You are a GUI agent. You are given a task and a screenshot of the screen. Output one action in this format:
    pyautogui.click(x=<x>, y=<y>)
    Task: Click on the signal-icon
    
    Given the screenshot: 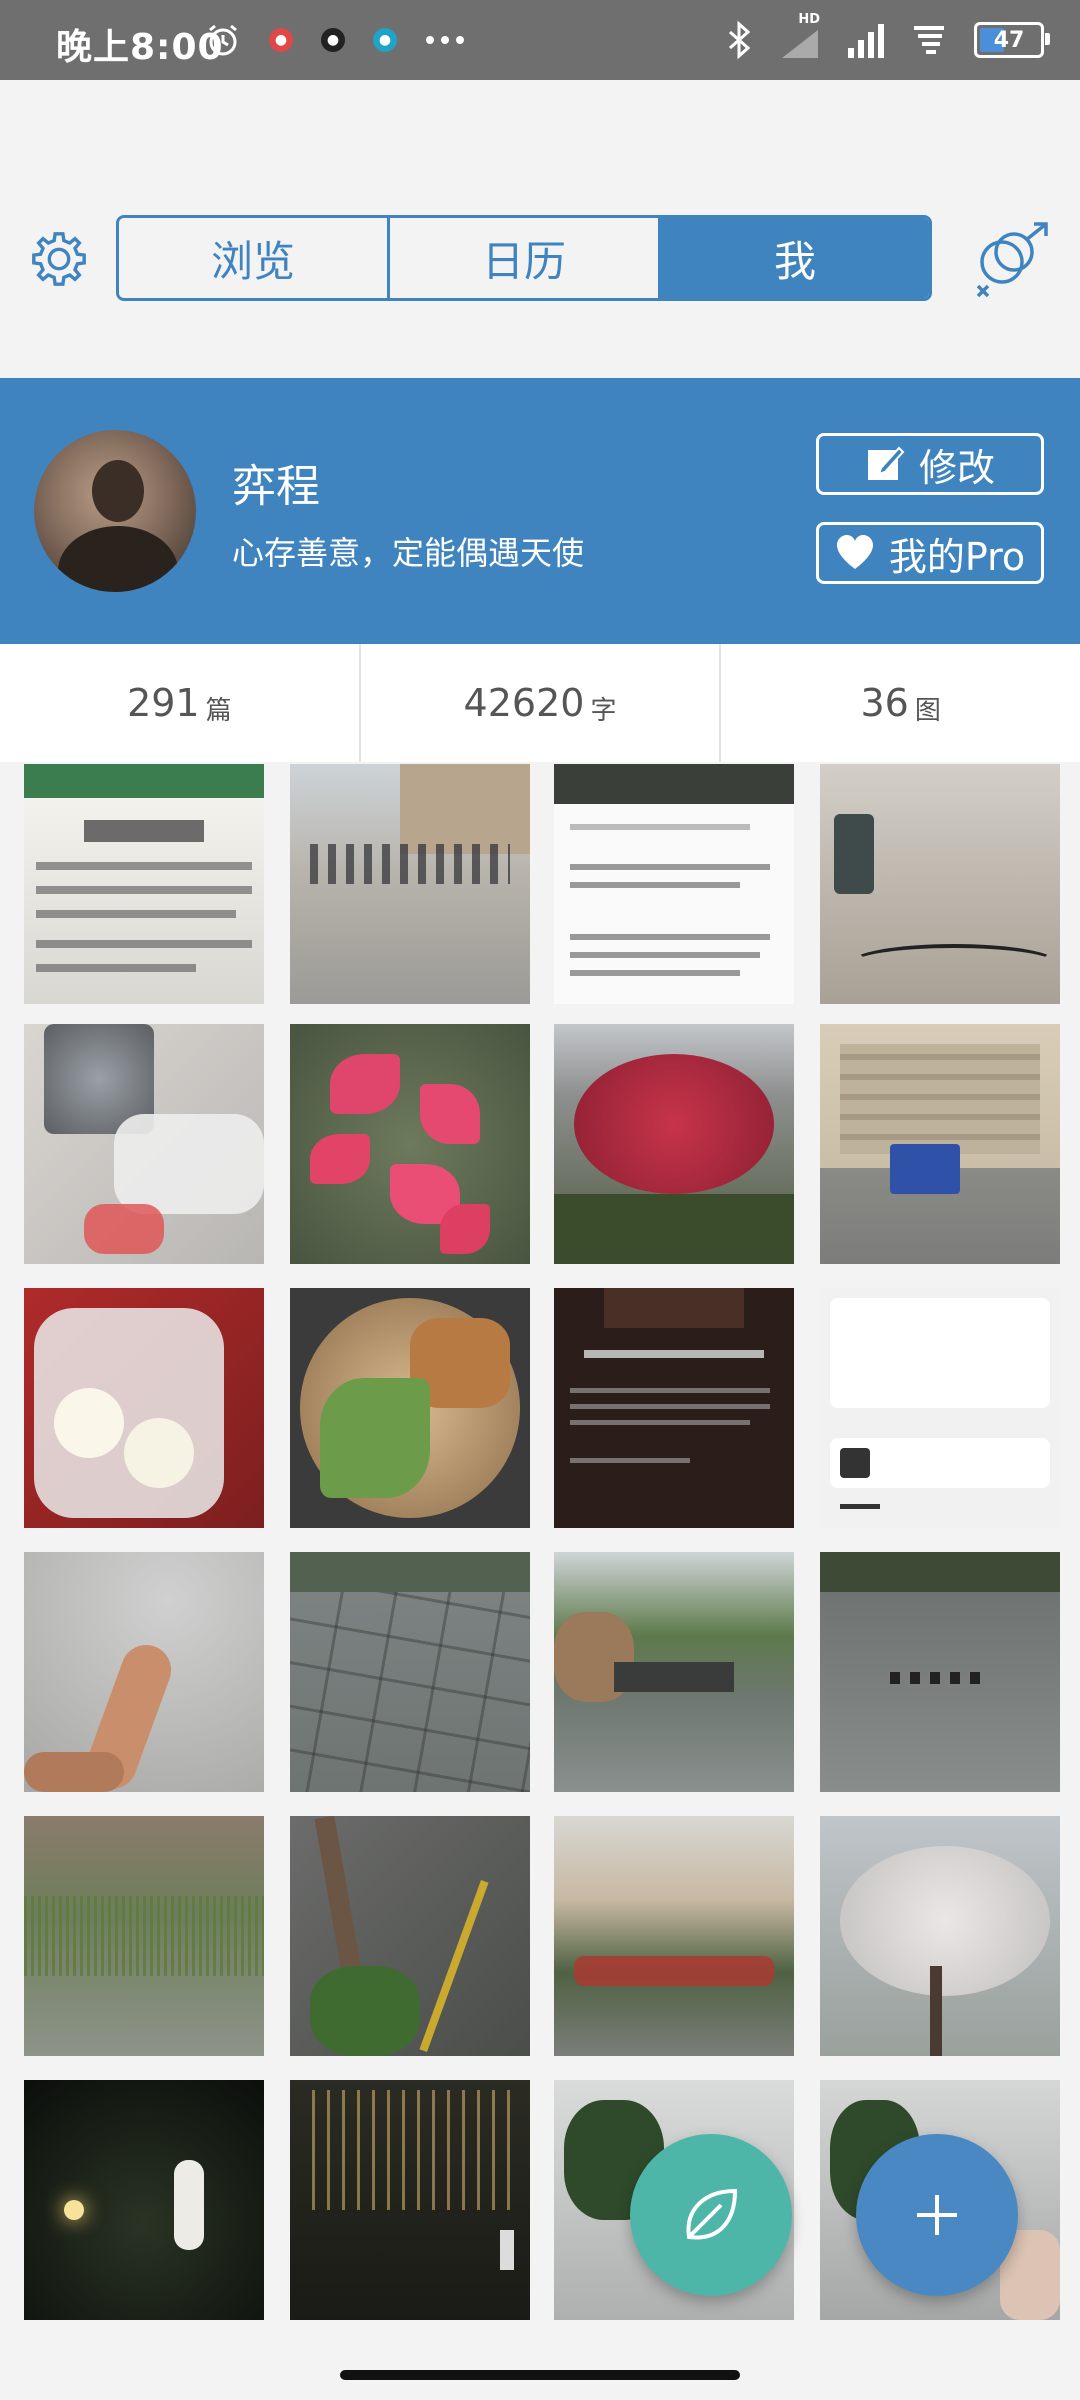 What is the action you would take?
    pyautogui.click(x=866, y=41)
    